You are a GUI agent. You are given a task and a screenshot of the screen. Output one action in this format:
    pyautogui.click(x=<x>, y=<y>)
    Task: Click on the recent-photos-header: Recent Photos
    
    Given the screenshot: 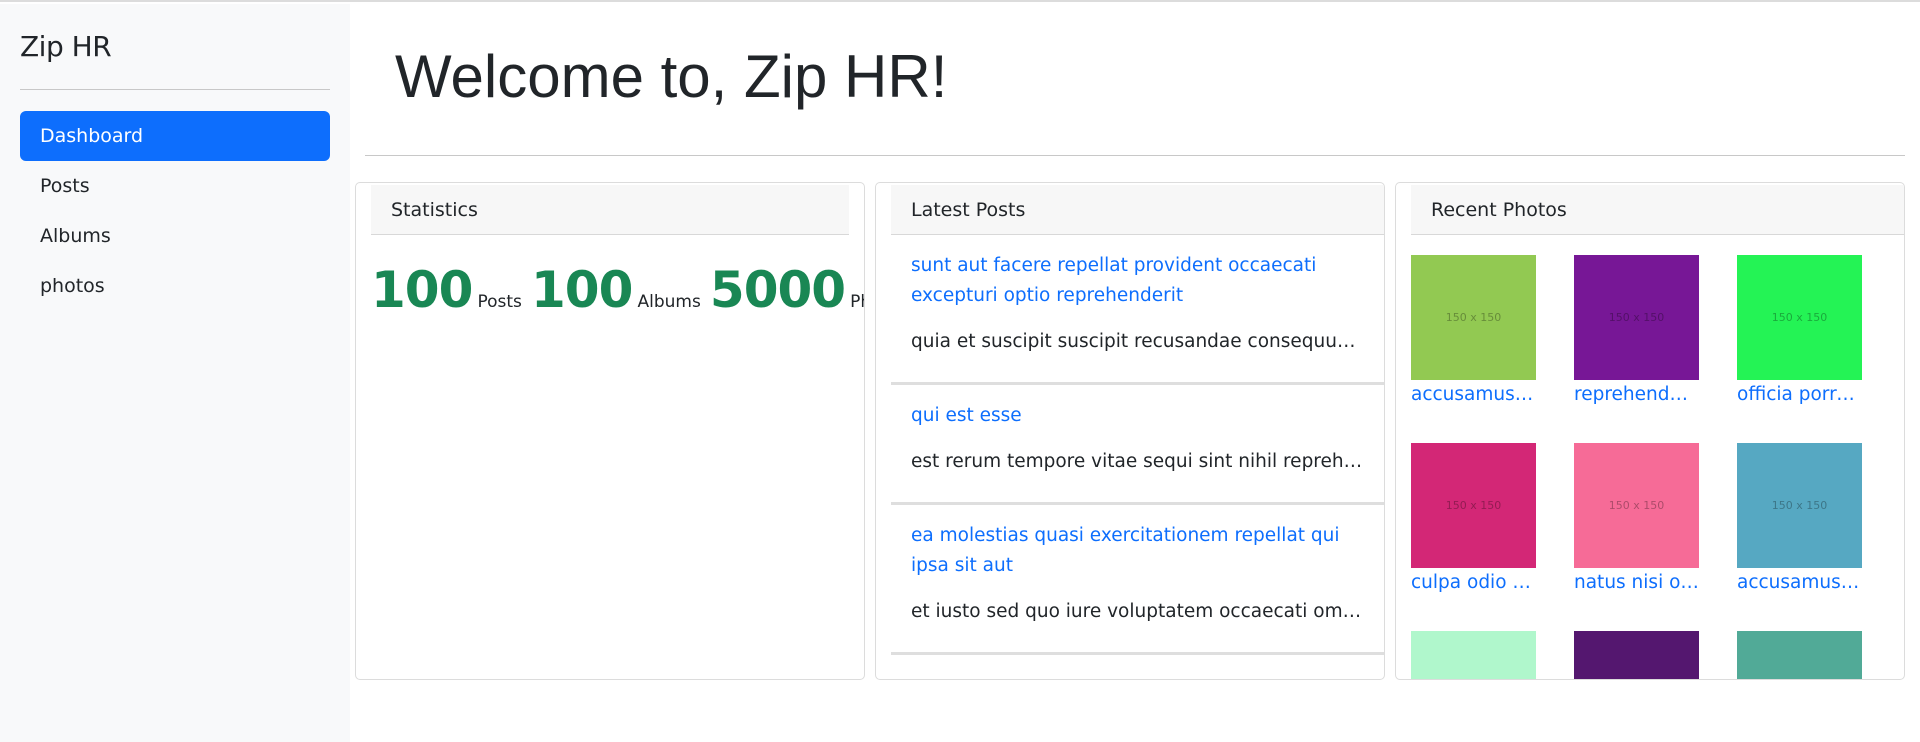 What is the action you would take?
    pyautogui.click(x=1657, y=210)
    